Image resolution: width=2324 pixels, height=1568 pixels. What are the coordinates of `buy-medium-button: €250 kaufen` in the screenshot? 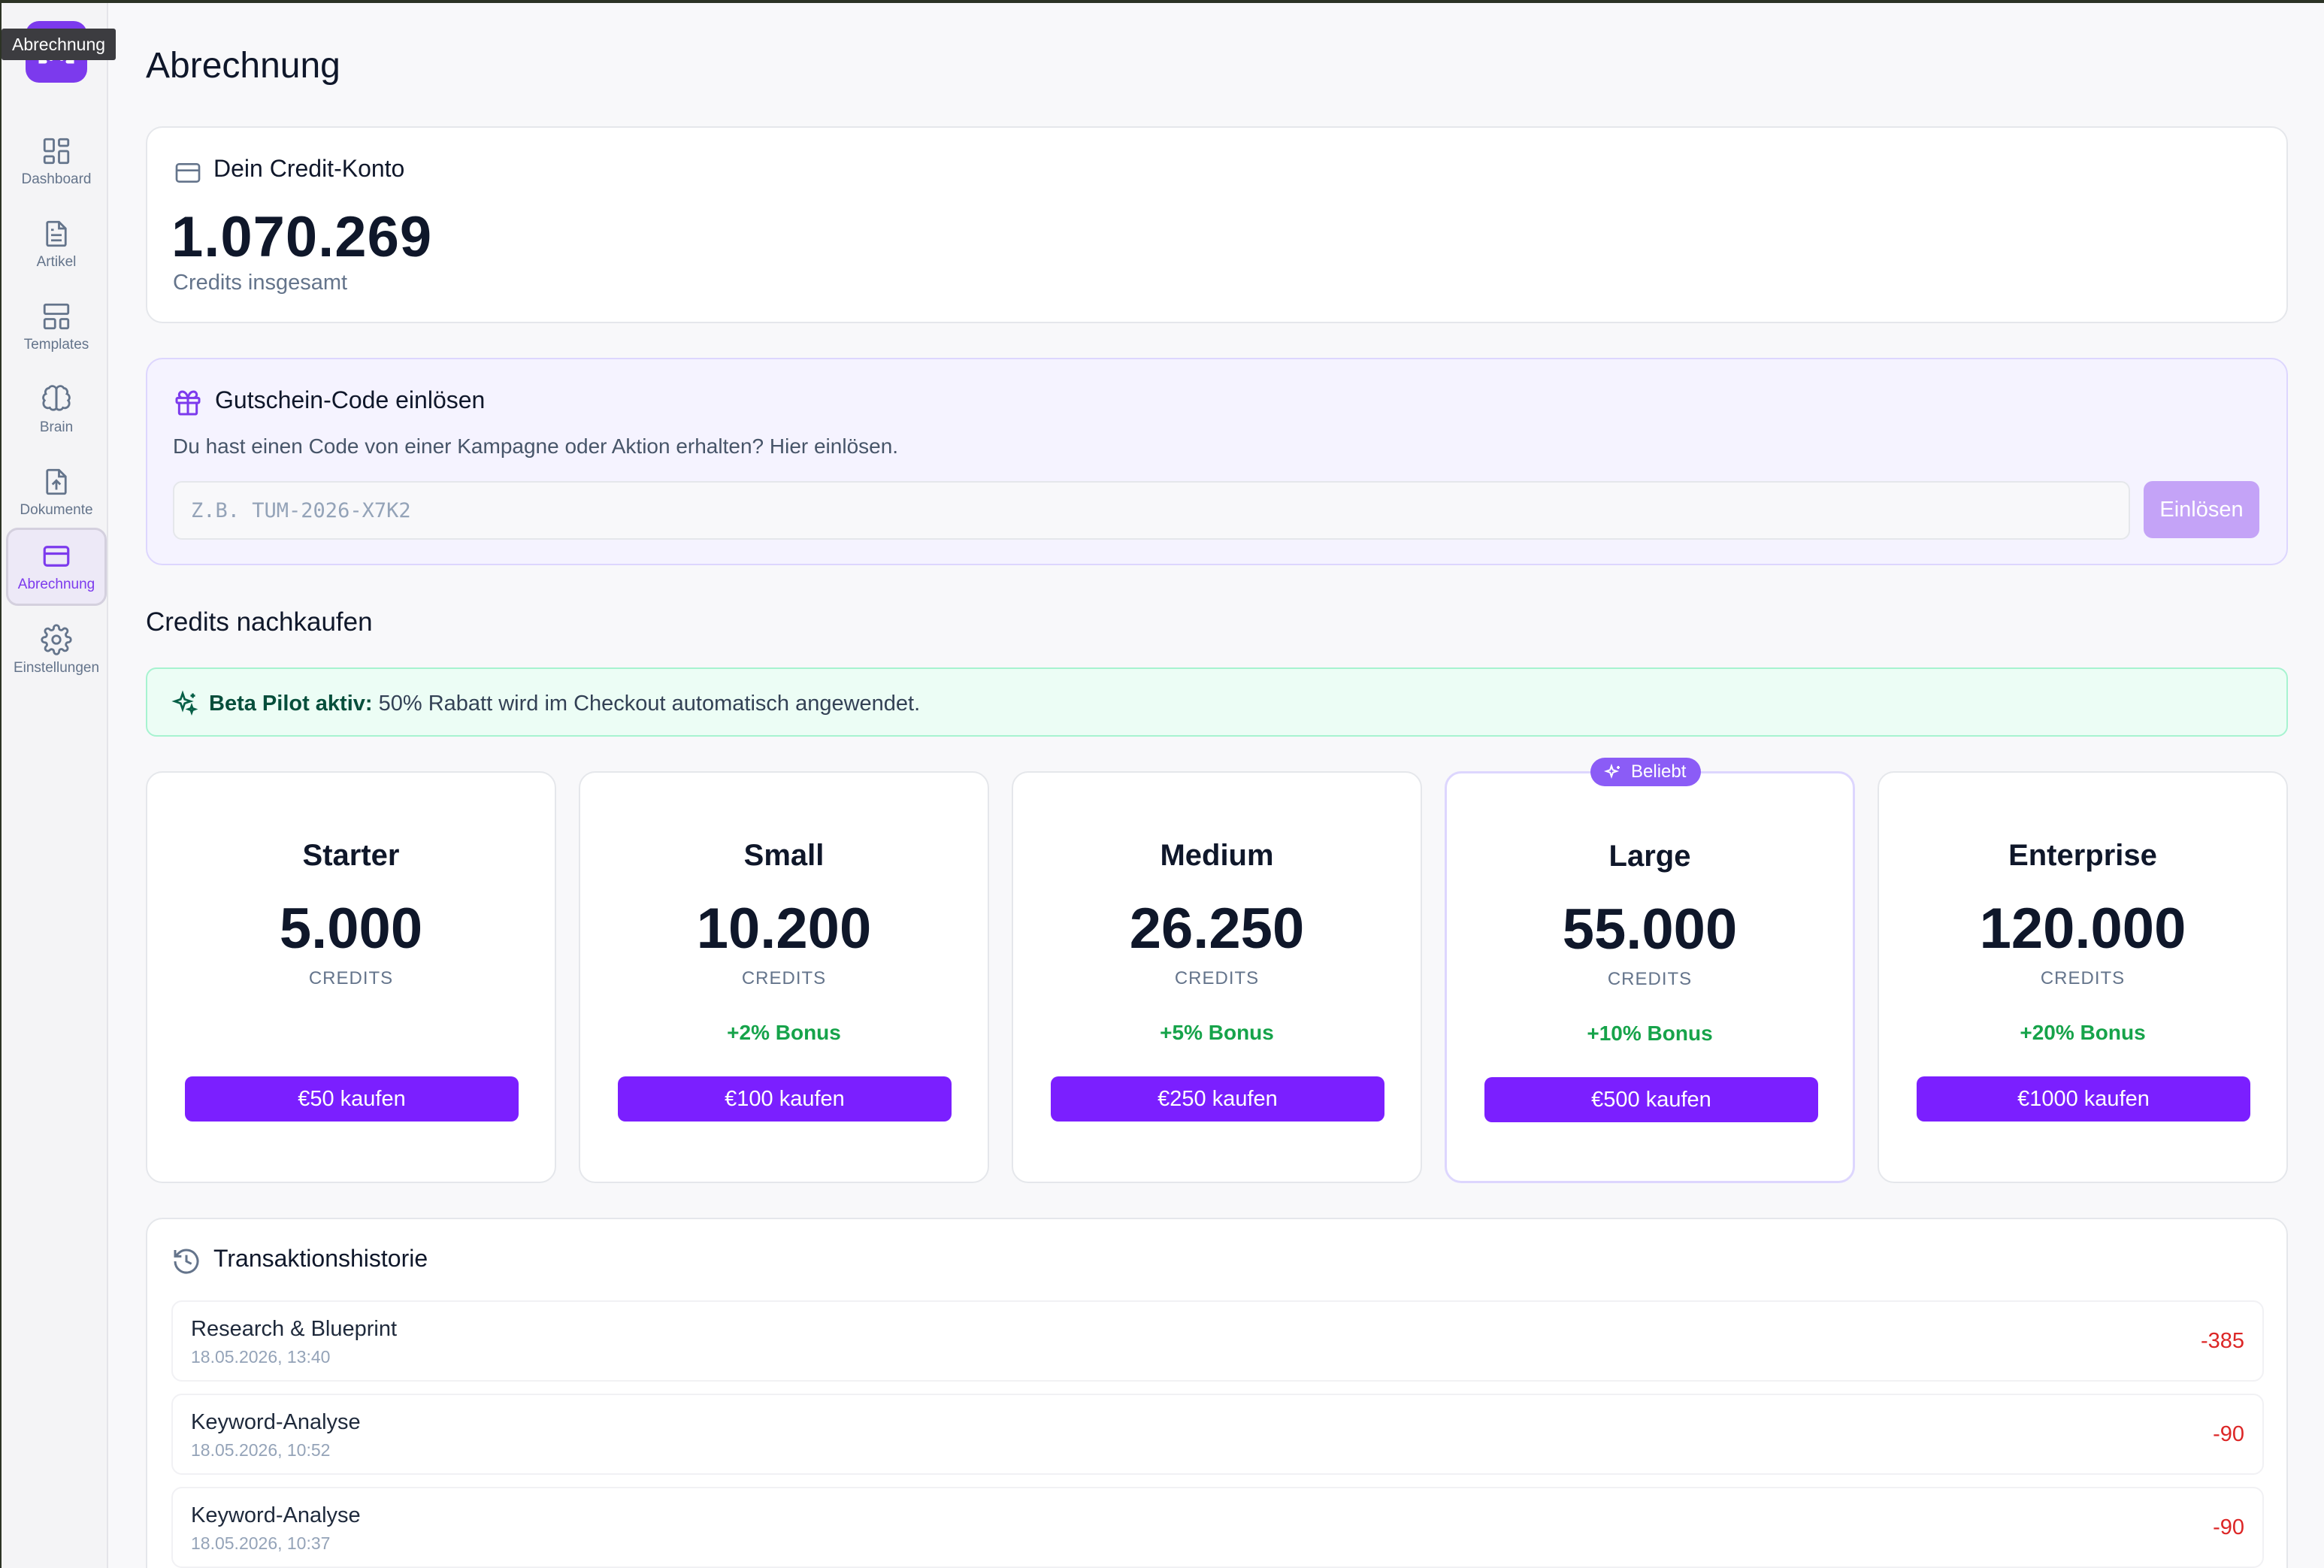 It's located at (1218, 1099).